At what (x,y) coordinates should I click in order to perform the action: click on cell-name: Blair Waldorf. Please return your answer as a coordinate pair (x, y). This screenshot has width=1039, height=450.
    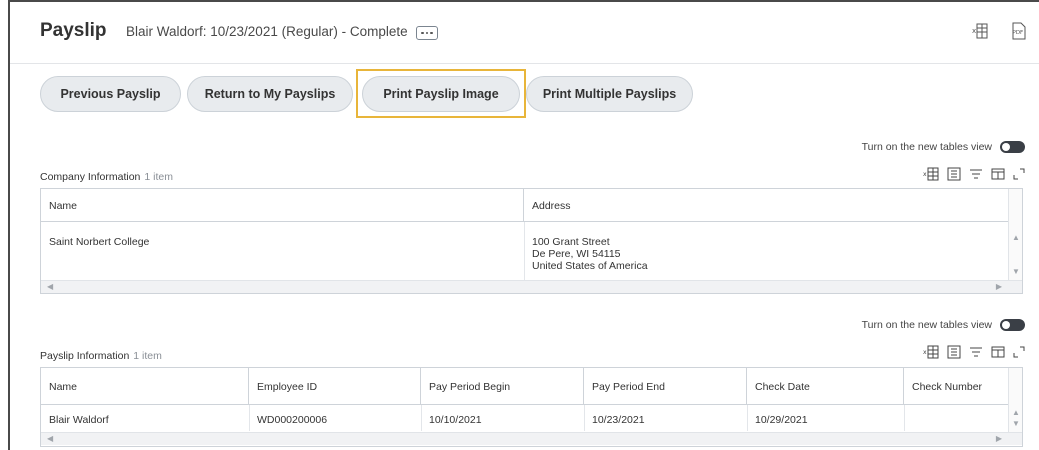
    Looking at the image, I should click on (79, 420).